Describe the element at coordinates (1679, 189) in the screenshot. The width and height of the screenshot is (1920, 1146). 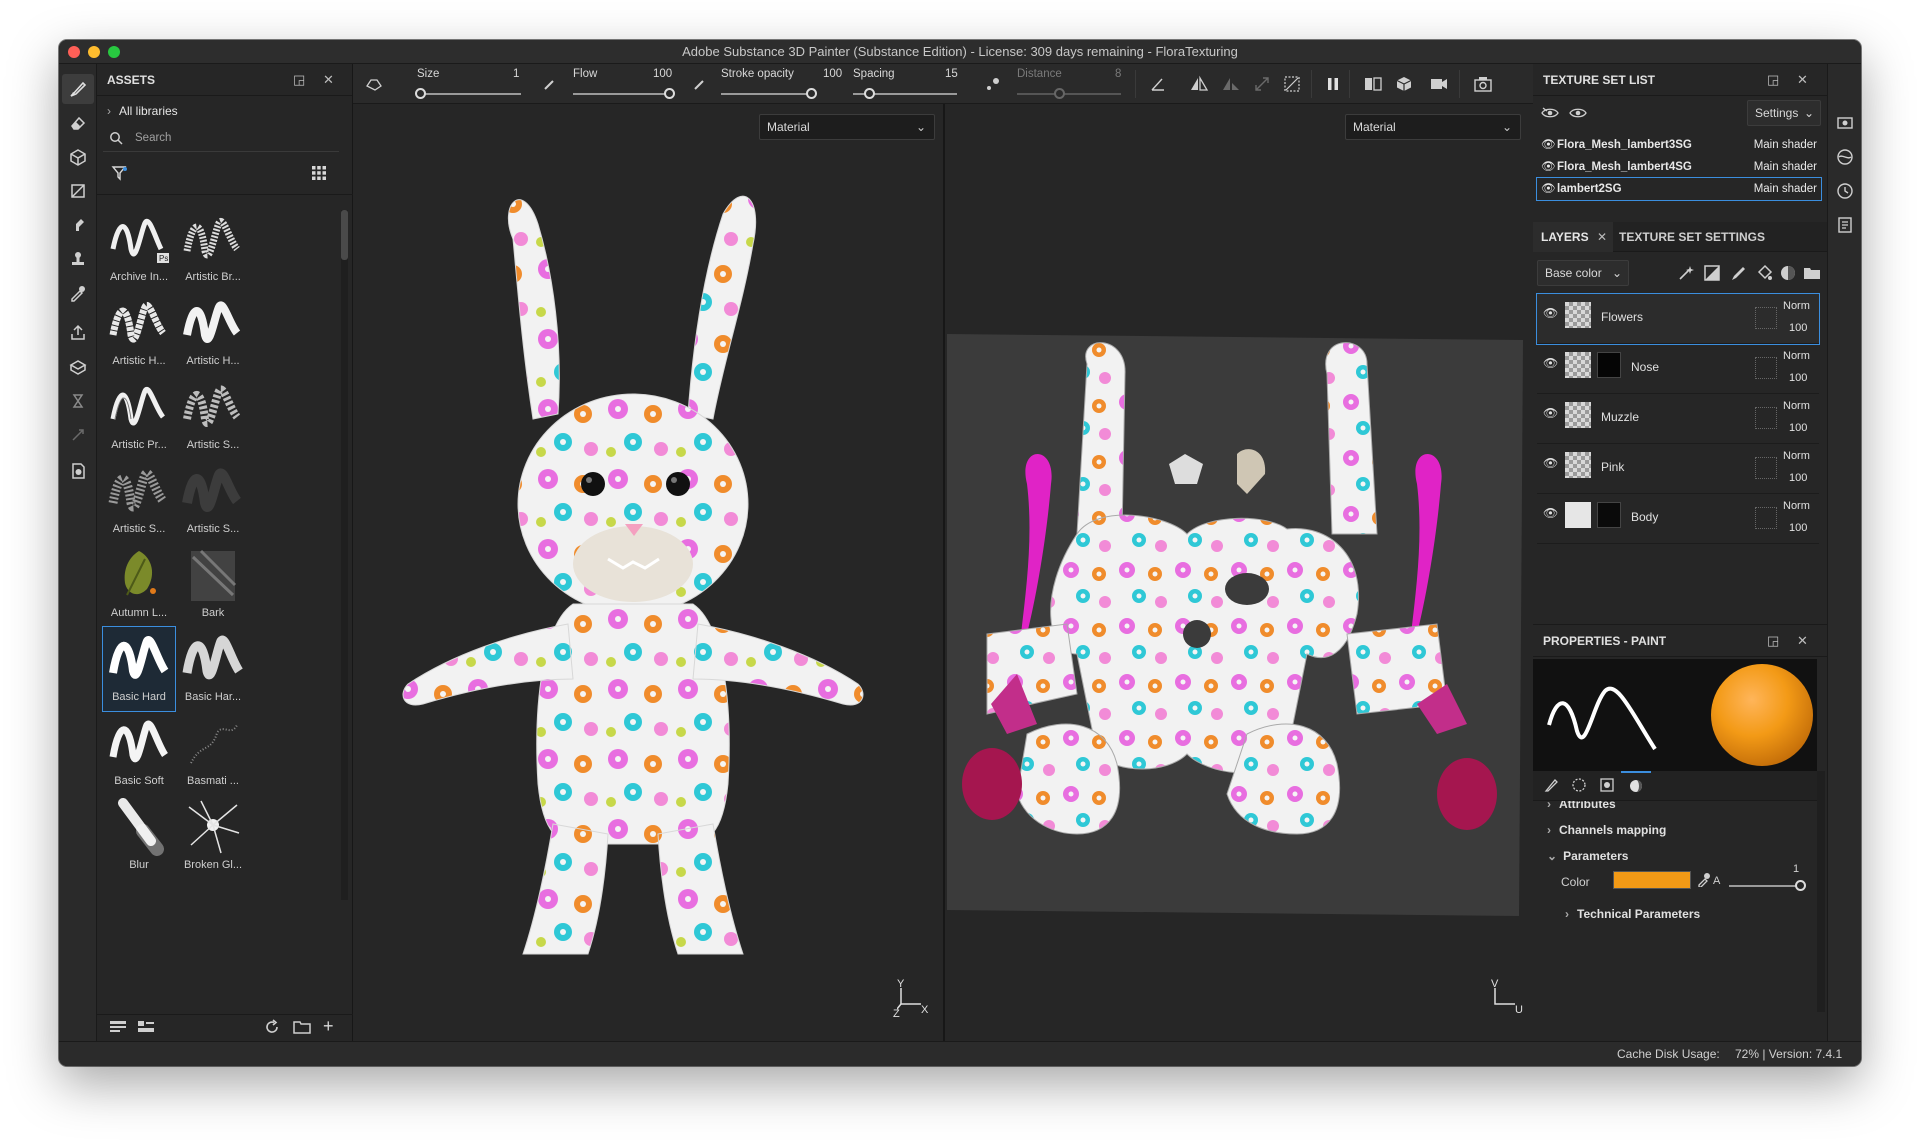
I see `texture-set-row-selected: 👁 lambert2SG Main shader` at that location.